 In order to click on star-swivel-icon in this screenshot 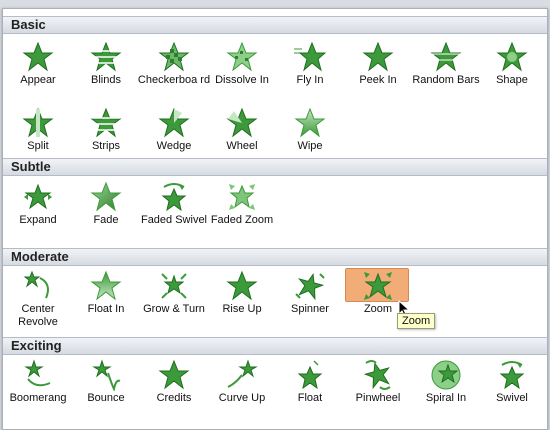, I will do `click(512, 375)`.